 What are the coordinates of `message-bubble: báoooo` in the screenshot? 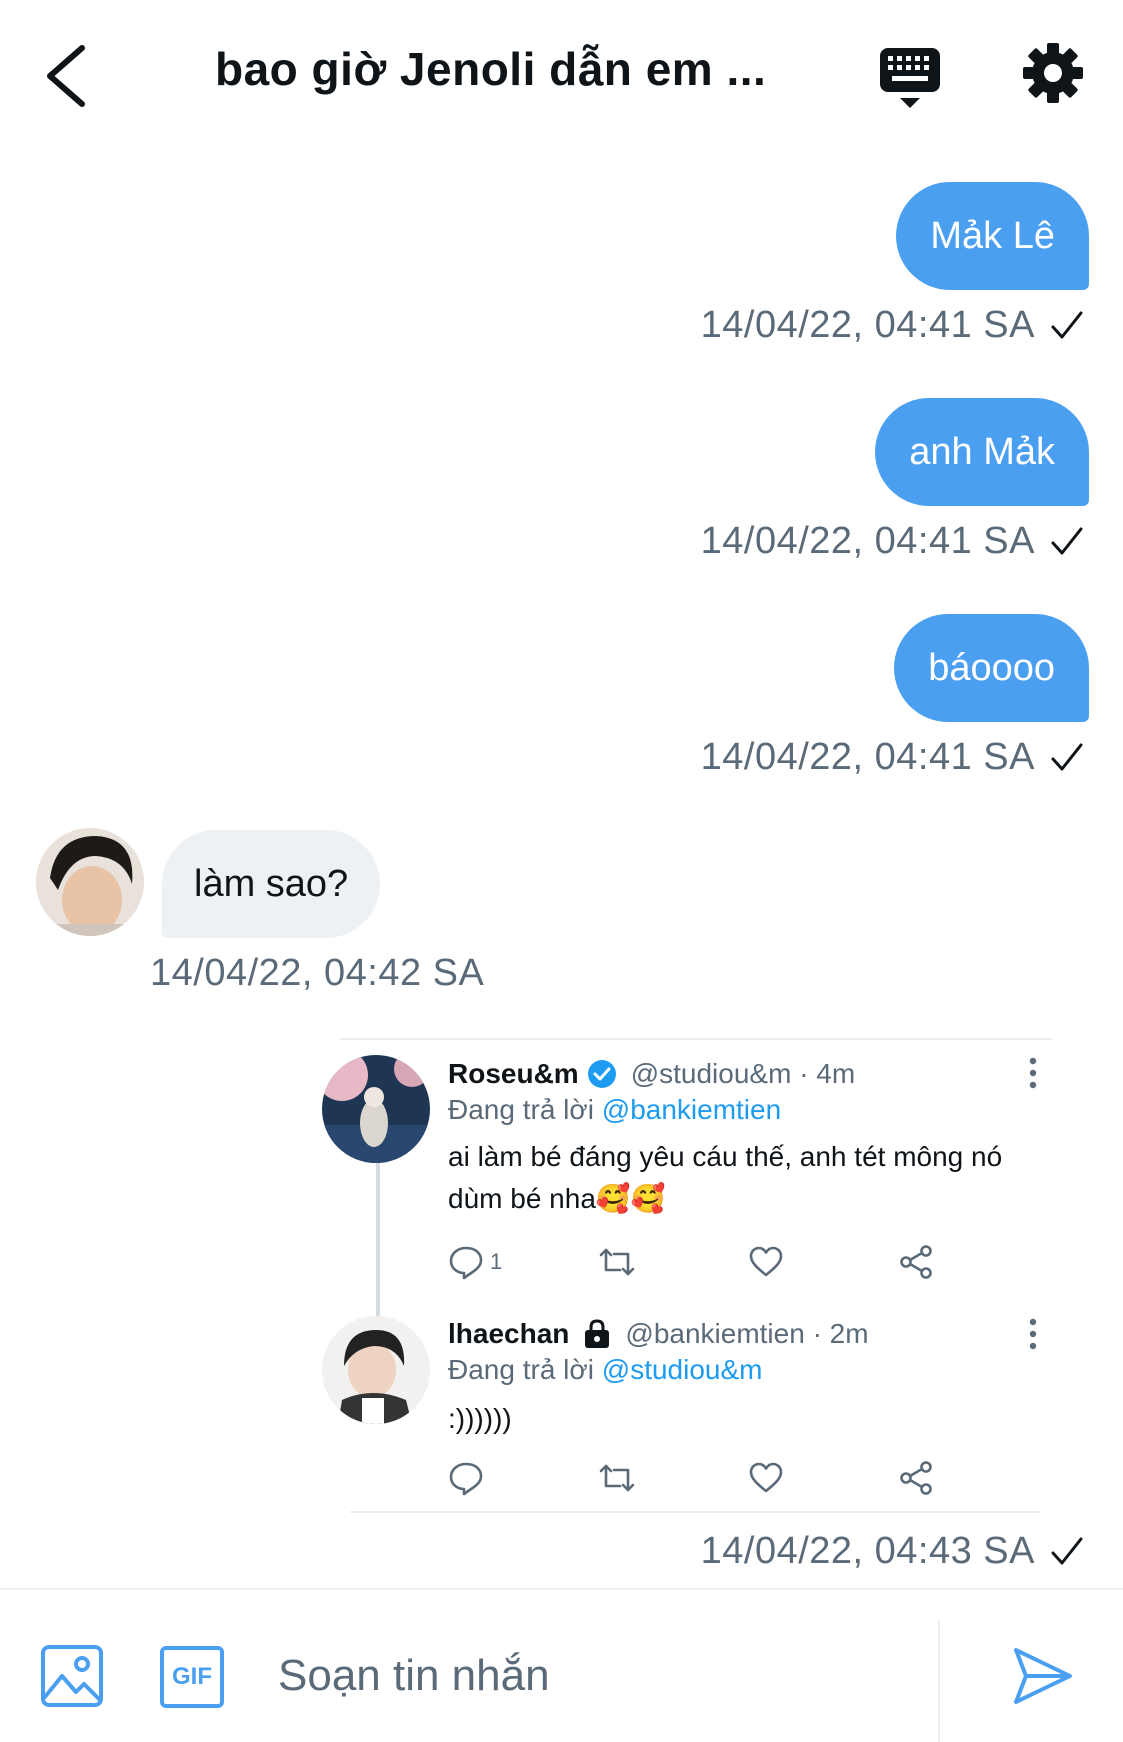 It's located at (991, 668).